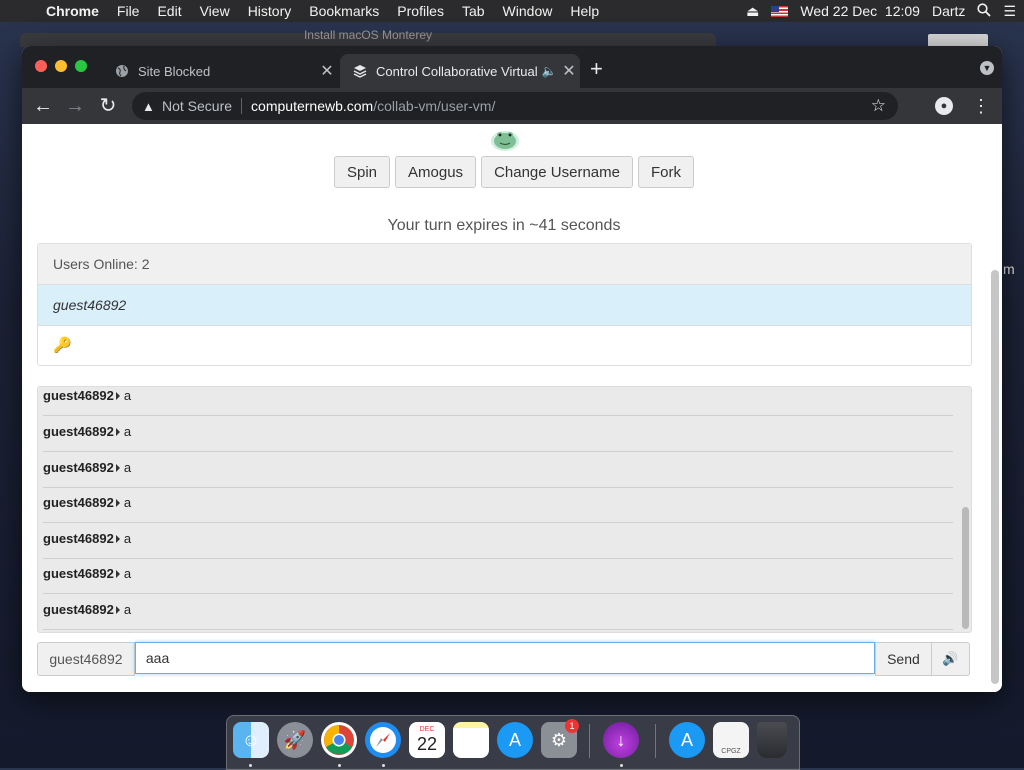  What do you see at coordinates (360, 71) in the screenshot?
I see `collabvm-favicon-icon` at bounding box center [360, 71].